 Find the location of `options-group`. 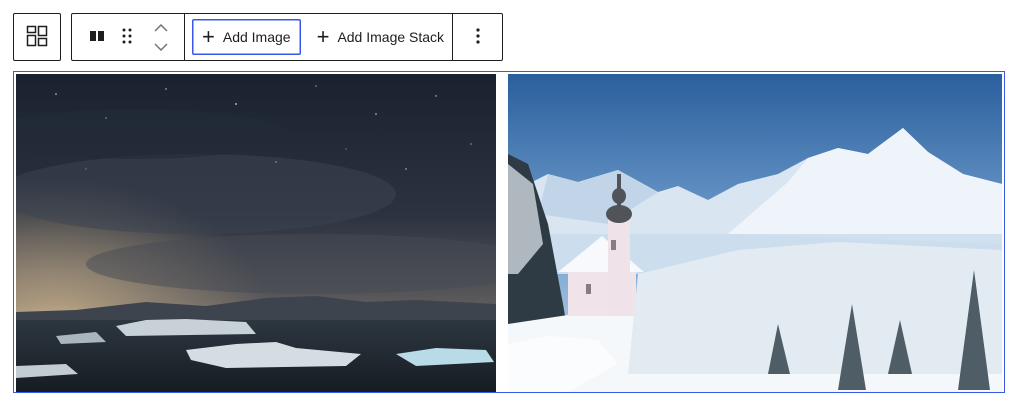

options-group is located at coordinates (477, 37).